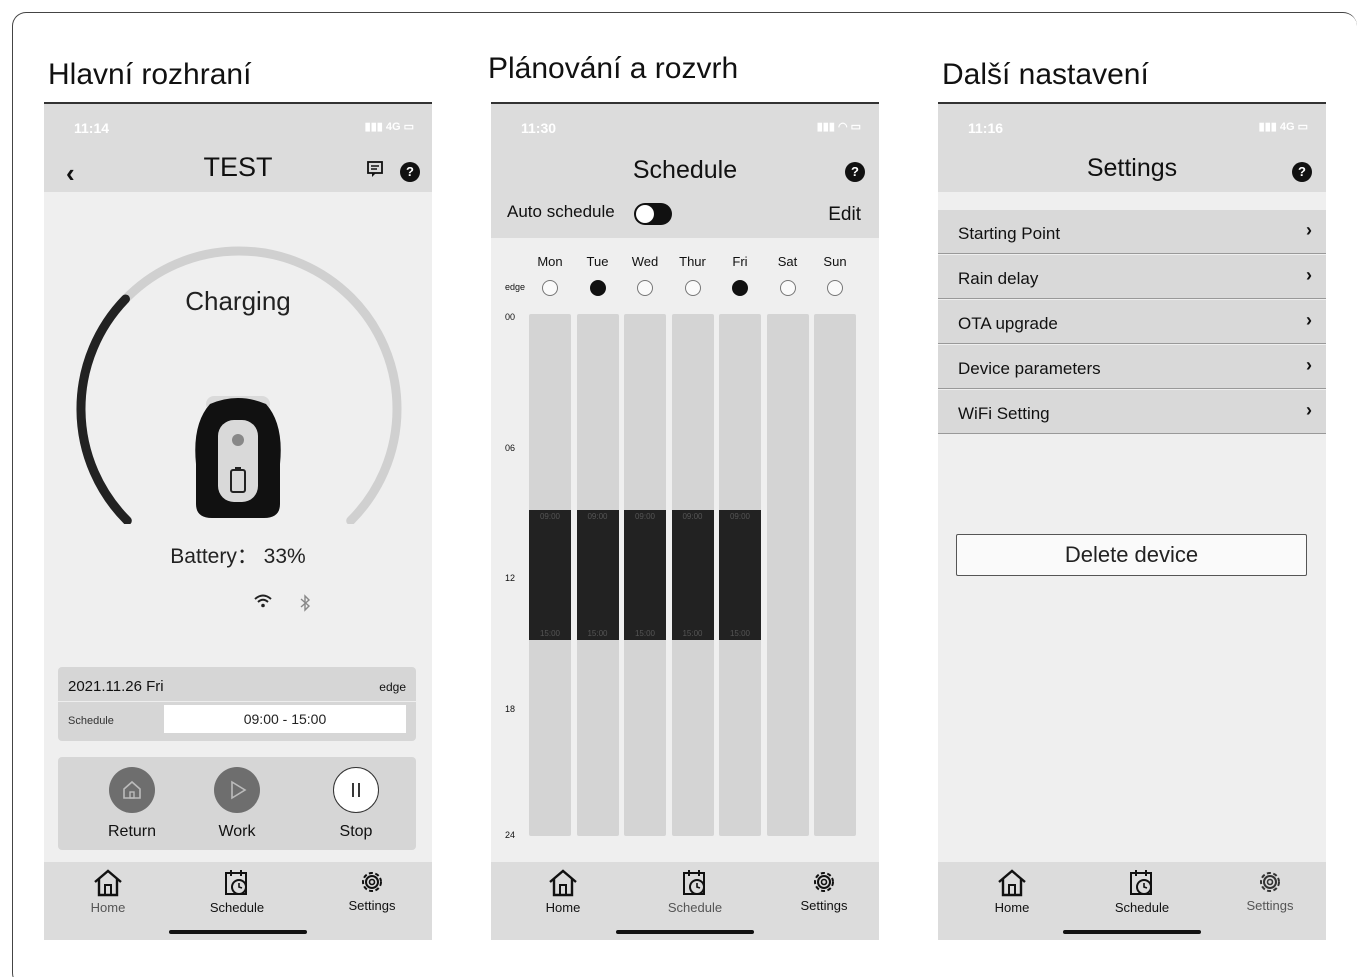 This screenshot has height=977, width=1361. What do you see at coordinates (104, 409) in the screenshot?
I see `gauge-fill` at bounding box center [104, 409].